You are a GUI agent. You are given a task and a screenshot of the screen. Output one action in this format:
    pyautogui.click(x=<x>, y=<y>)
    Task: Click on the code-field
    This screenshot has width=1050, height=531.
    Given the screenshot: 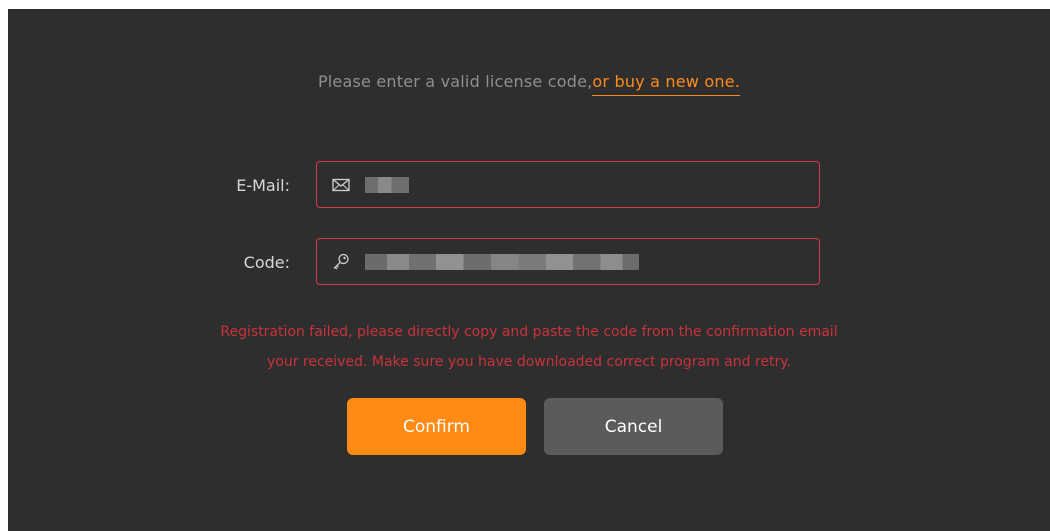 What is the action you would take?
    pyautogui.click(x=568, y=261)
    